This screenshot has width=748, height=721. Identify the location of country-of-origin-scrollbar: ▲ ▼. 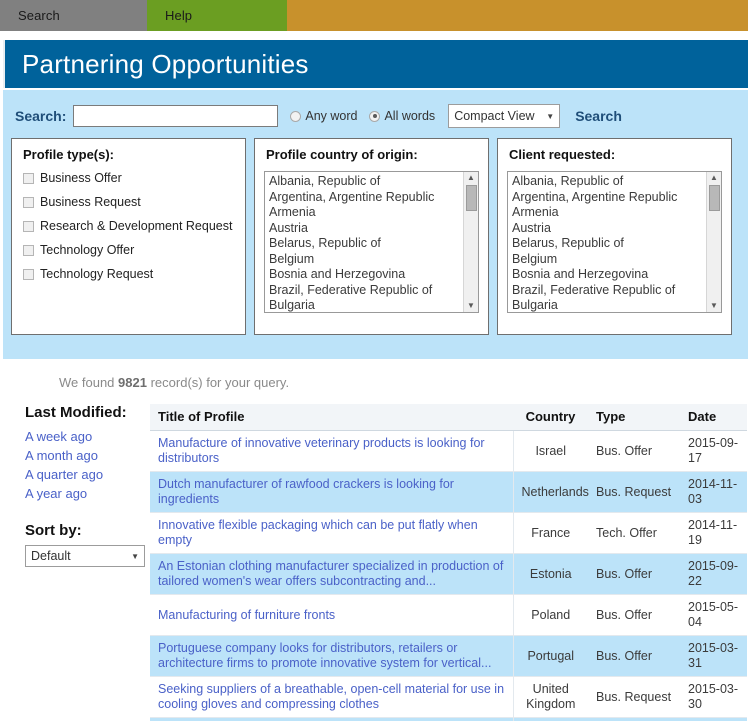
(470, 242).